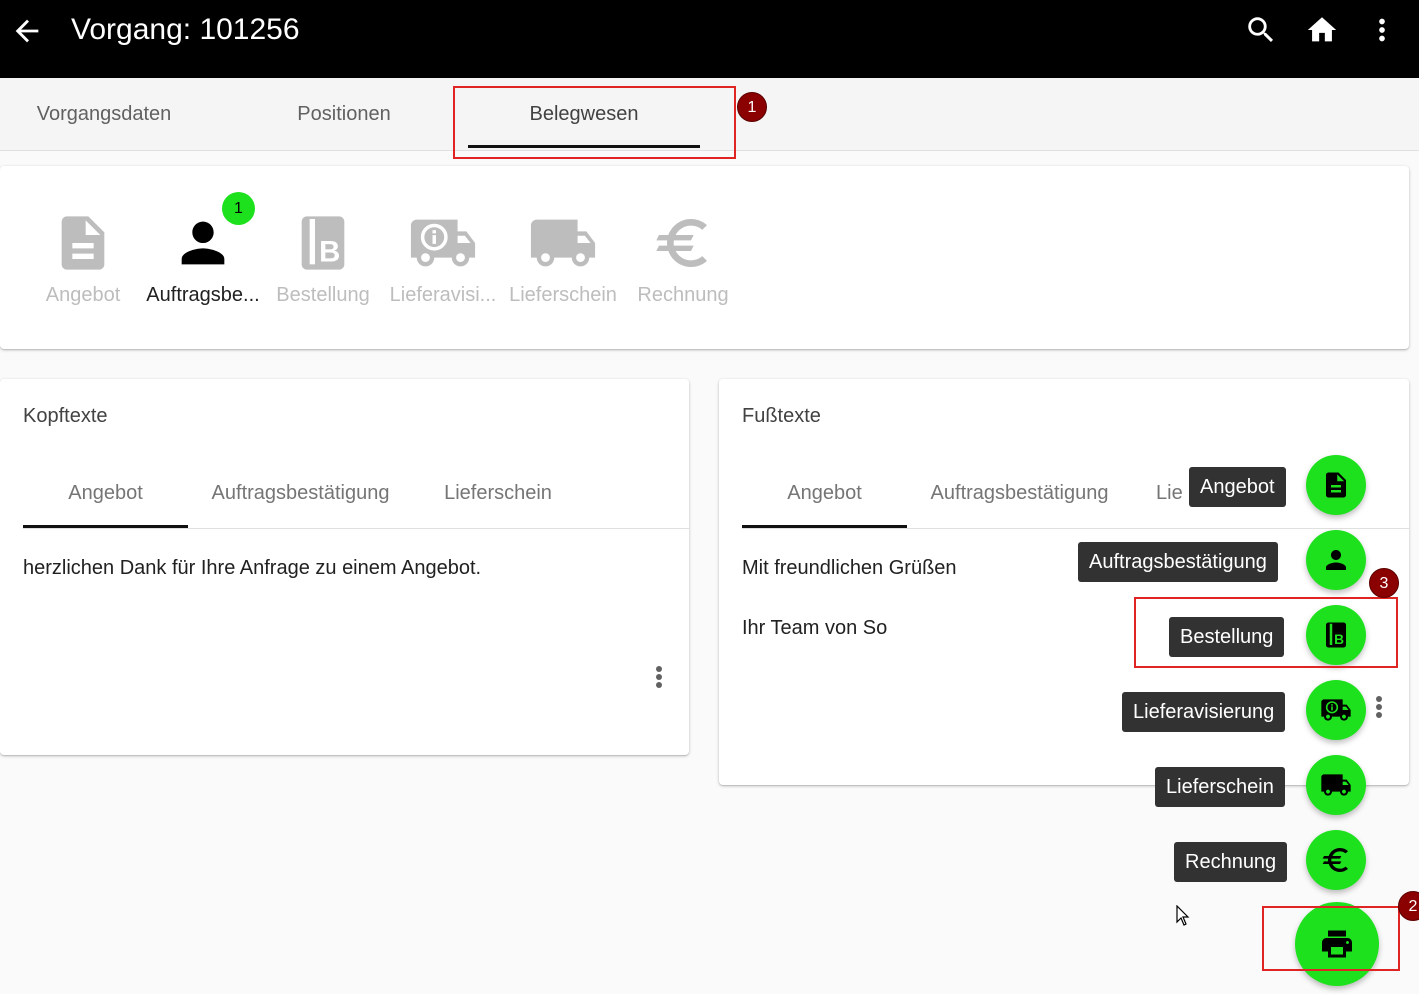 This screenshot has height=994, width=1419. What do you see at coordinates (185, 29) in the screenshot?
I see `page-title: Vorgang: 101256` at bounding box center [185, 29].